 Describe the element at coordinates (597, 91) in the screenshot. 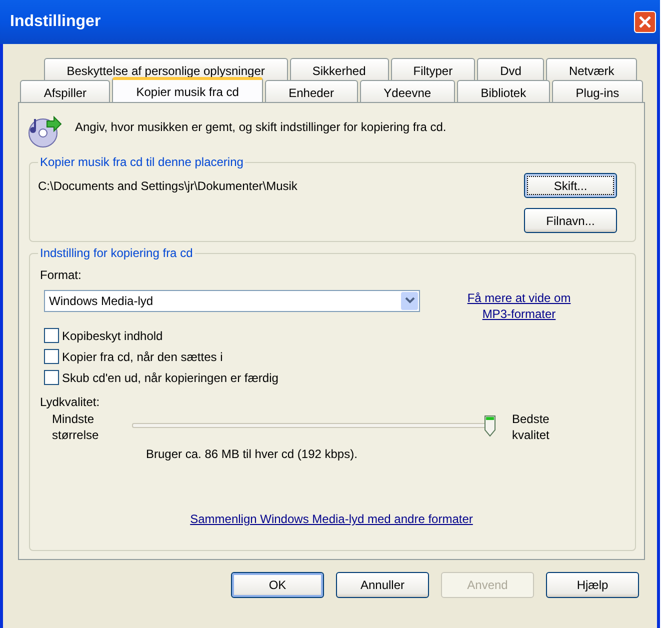

I see `tab: Plug-ins` at that location.